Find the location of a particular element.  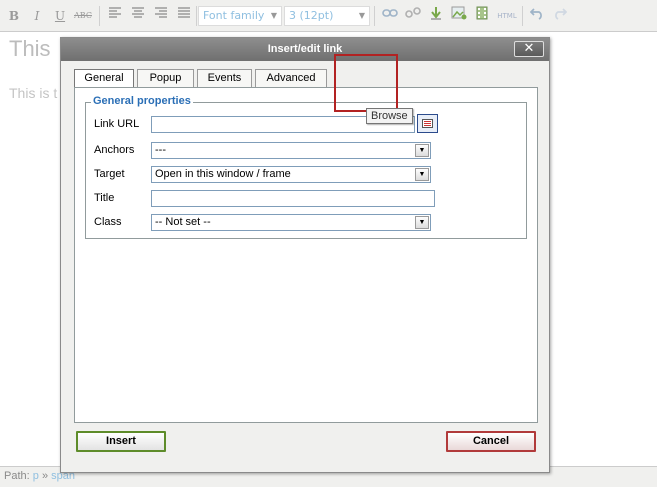

link-url-label: Link URL is located at coordinates (117, 124).